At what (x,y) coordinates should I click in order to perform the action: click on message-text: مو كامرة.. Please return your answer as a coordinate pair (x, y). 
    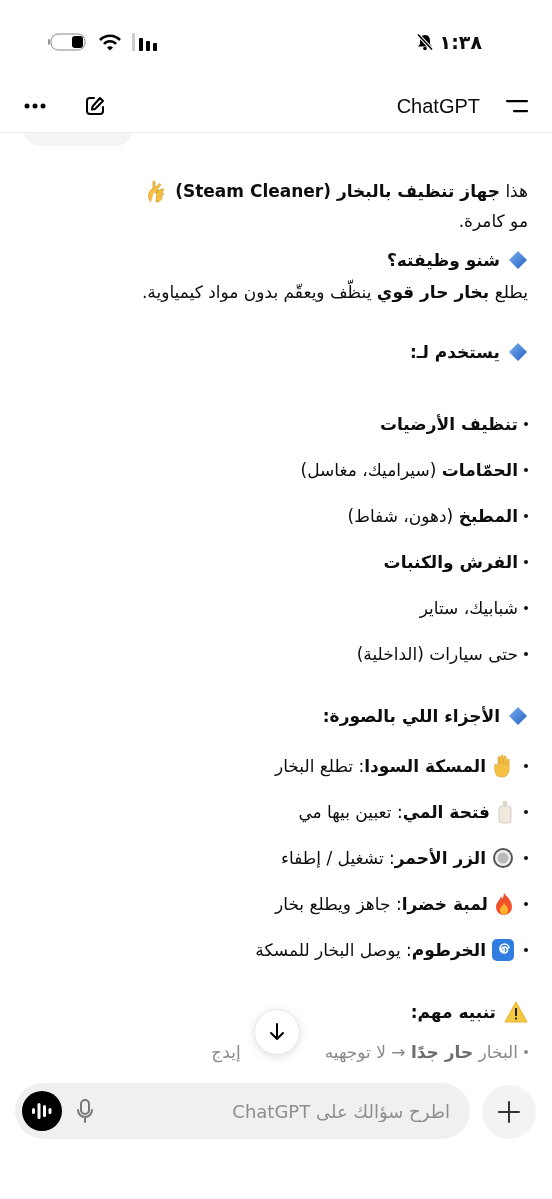
    Looking at the image, I should click on (493, 221).